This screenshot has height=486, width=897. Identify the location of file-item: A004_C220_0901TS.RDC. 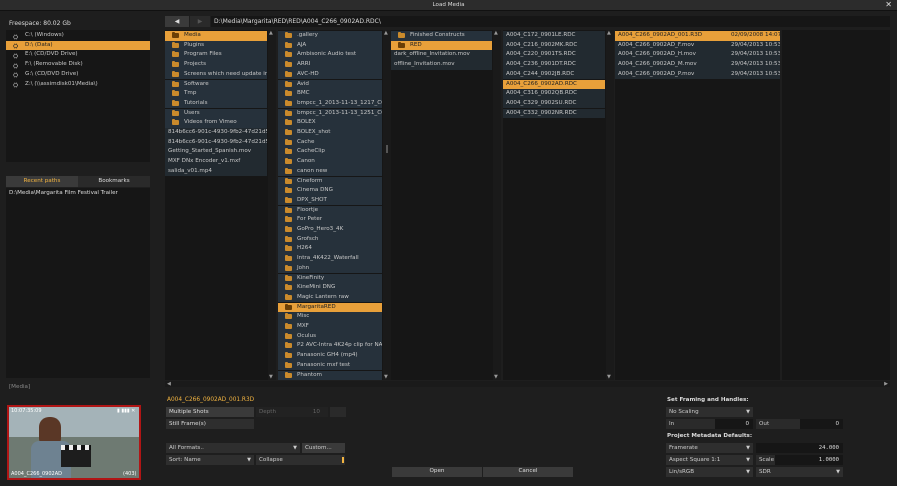
(554, 55).